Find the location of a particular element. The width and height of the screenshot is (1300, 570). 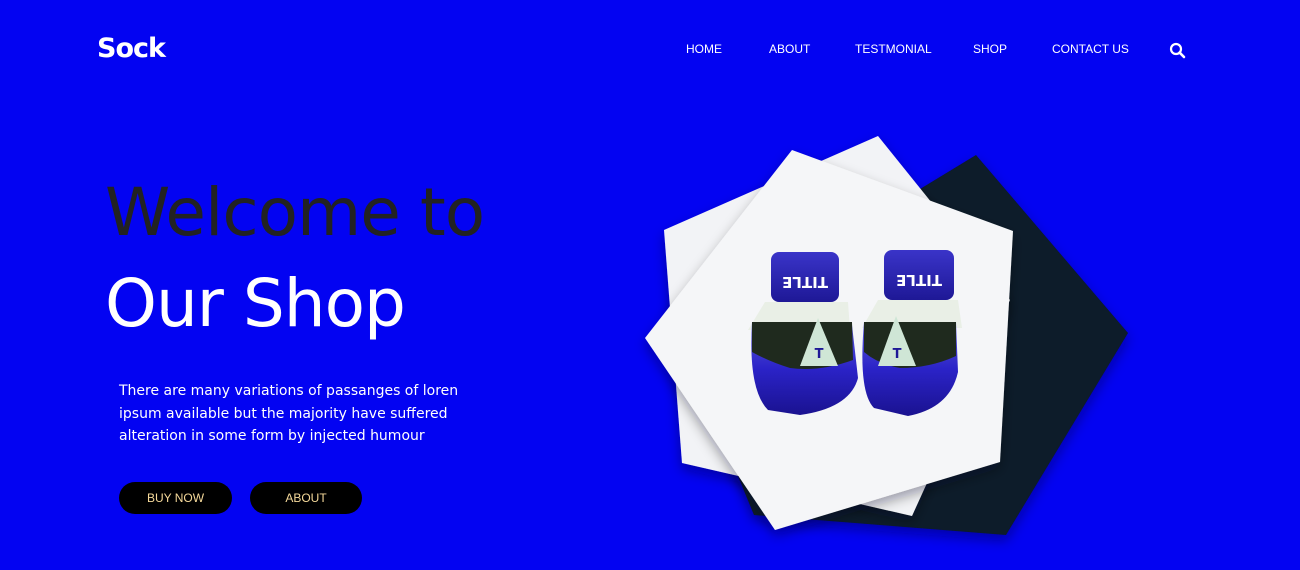

search-icon is located at coordinates (1177, 50).